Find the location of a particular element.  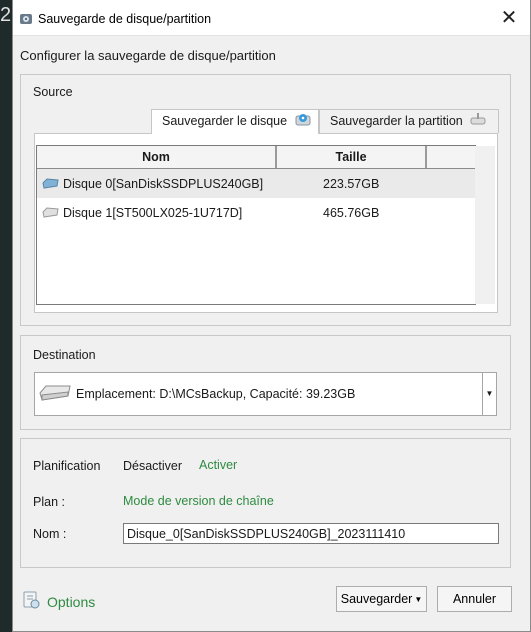

dialog-footer: Options Sauvegarder ▼ Annuler is located at coordinates (272, 604).